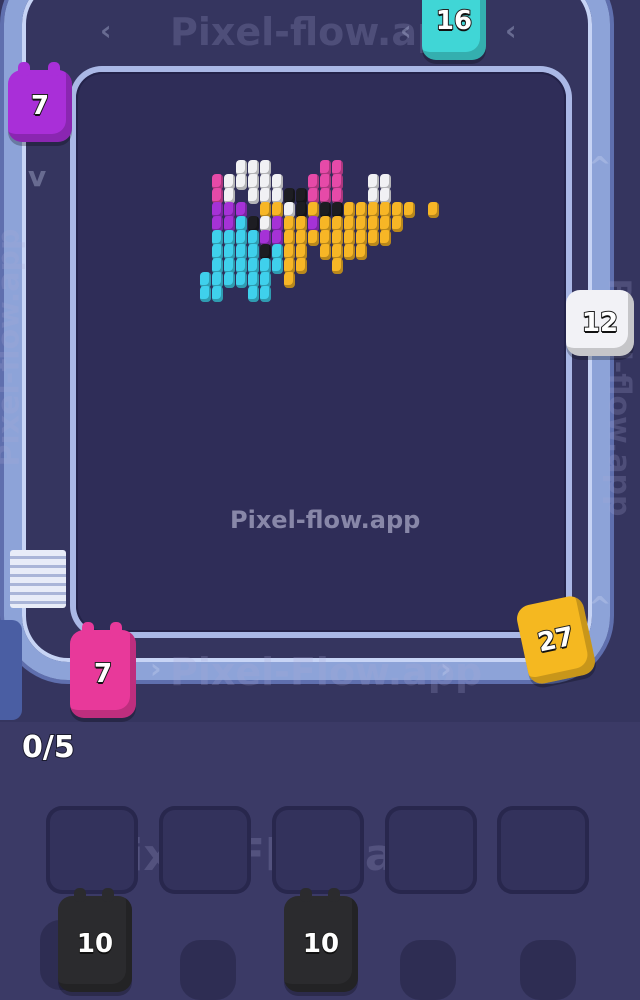  I want to click on piggy-purple: 7, so click(40, 102).